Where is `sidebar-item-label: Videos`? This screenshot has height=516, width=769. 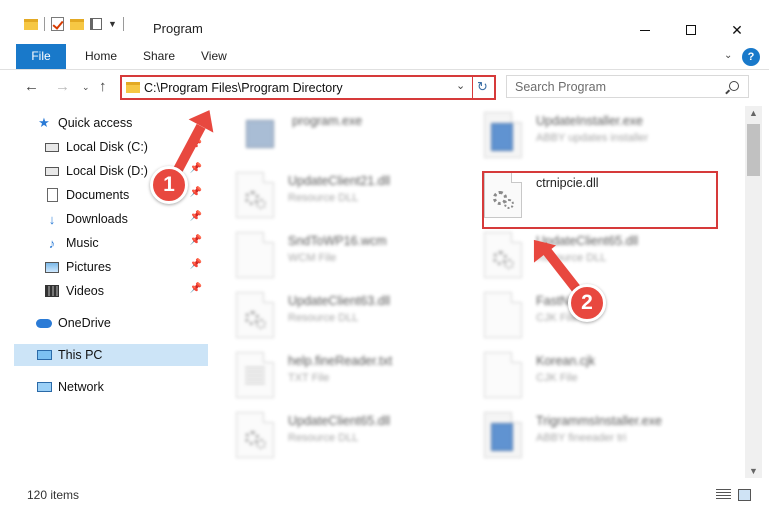 sidebar-item-label: Videos is located at coordinates (85, 291).